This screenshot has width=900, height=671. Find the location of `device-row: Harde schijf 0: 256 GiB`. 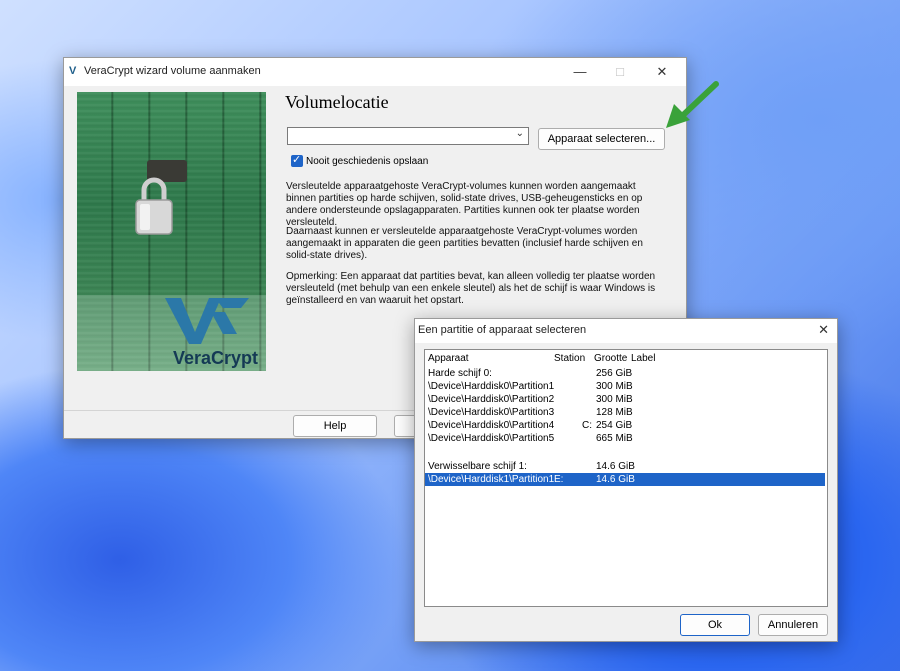

device-row: Harde schijf 0: 256 GiB is located at coordinates (625, 373).